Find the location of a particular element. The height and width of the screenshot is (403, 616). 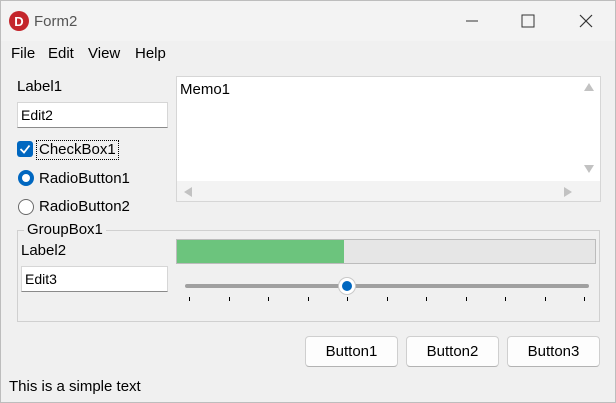

label1: Label1 is located at coordinates (40, 86).